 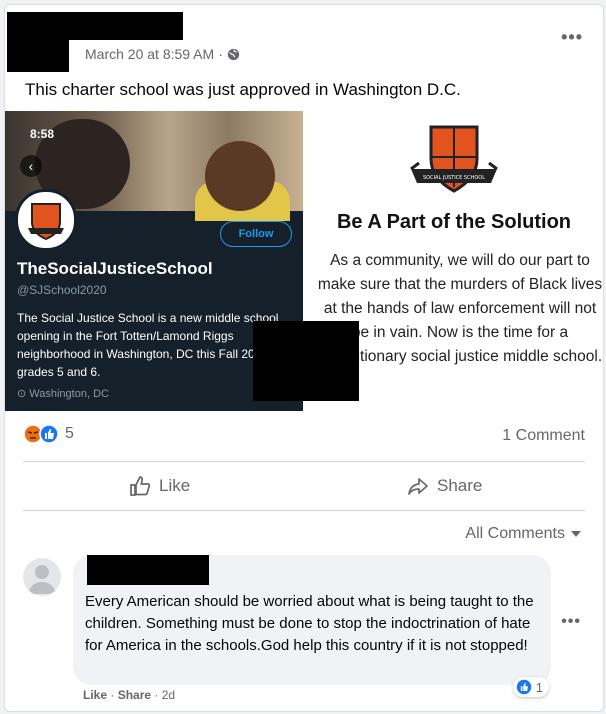 I want to click on like-button: Like, so click(x=159, y=486).